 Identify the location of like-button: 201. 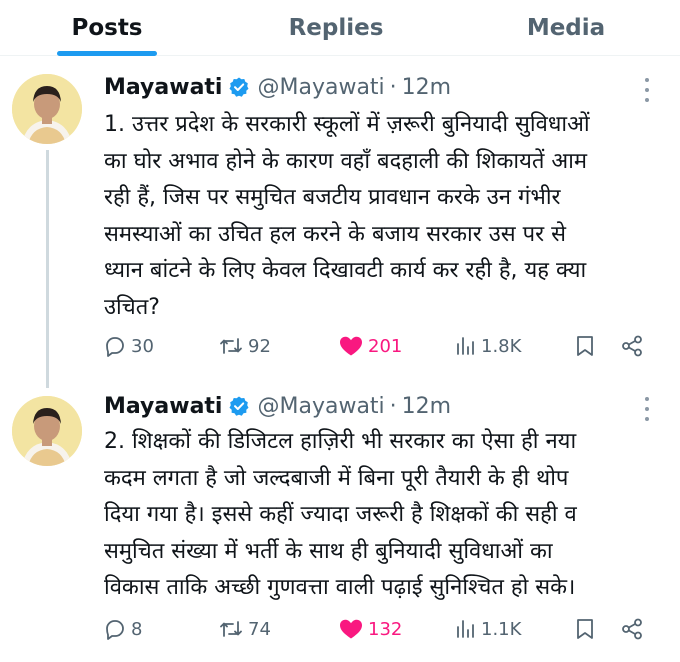
(370, 346).